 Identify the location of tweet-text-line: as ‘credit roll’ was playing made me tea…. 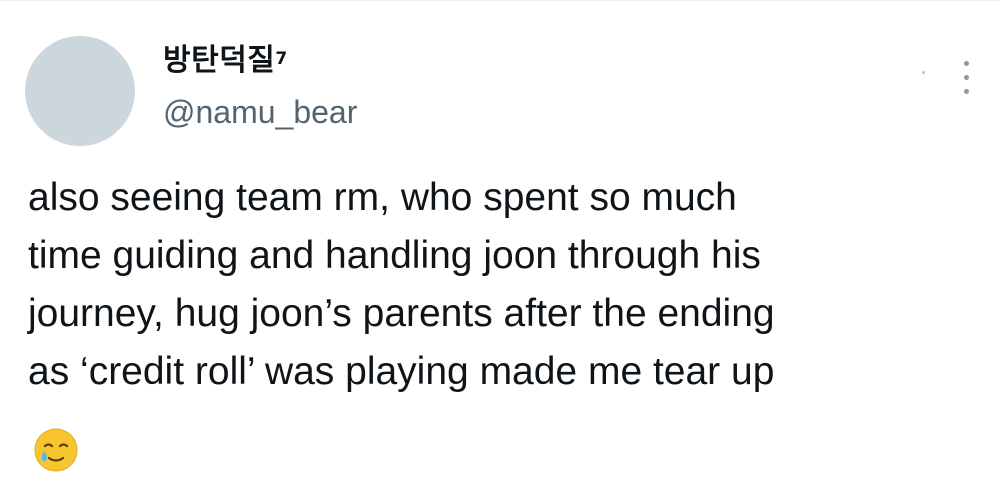
(401, 371).